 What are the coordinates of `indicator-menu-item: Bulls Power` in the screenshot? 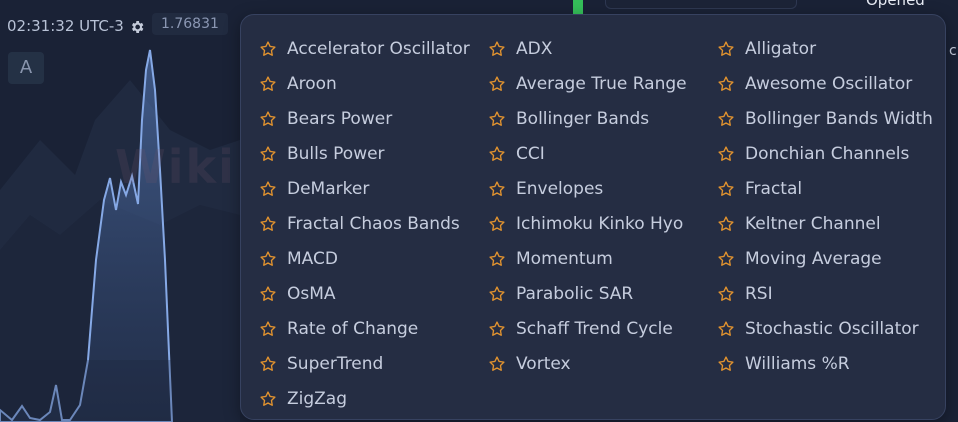 It's located at (364, 153).